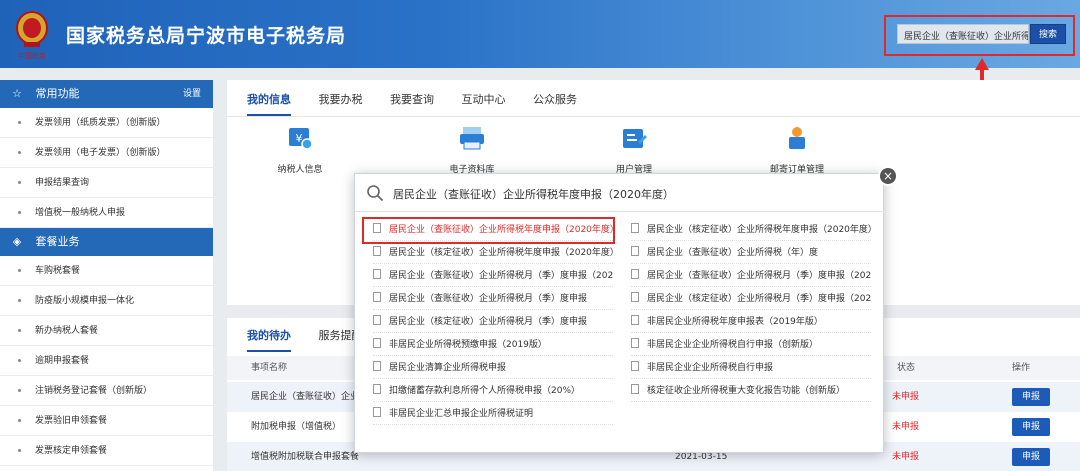  Describe the element at coordinates (710, 368) in the screenshot. I see `search-result-label: 非居民企业企业所得税自行申报` at that location.